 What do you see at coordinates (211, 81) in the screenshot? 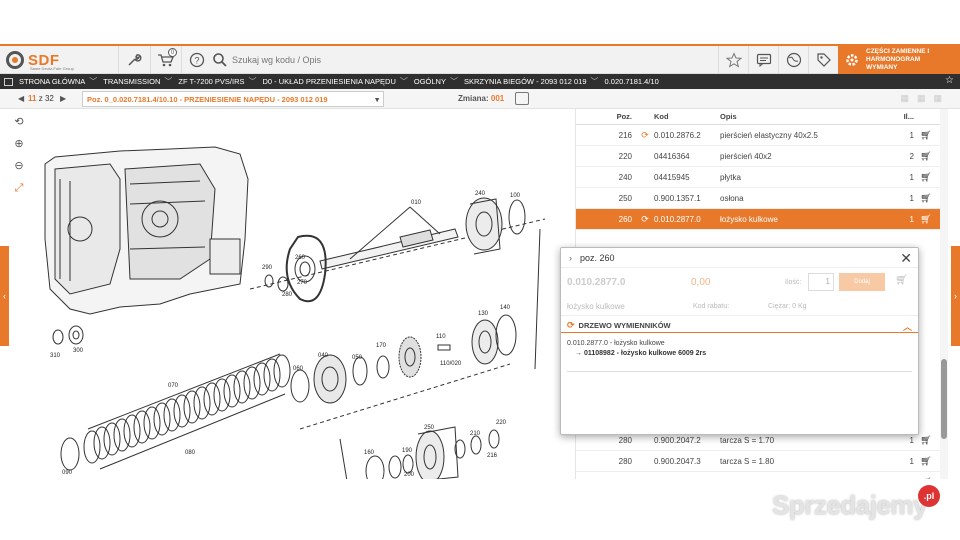
I see `breadcrumb-model: ZF T-7200 PVS/IRS` at bounding box center [211, 81].